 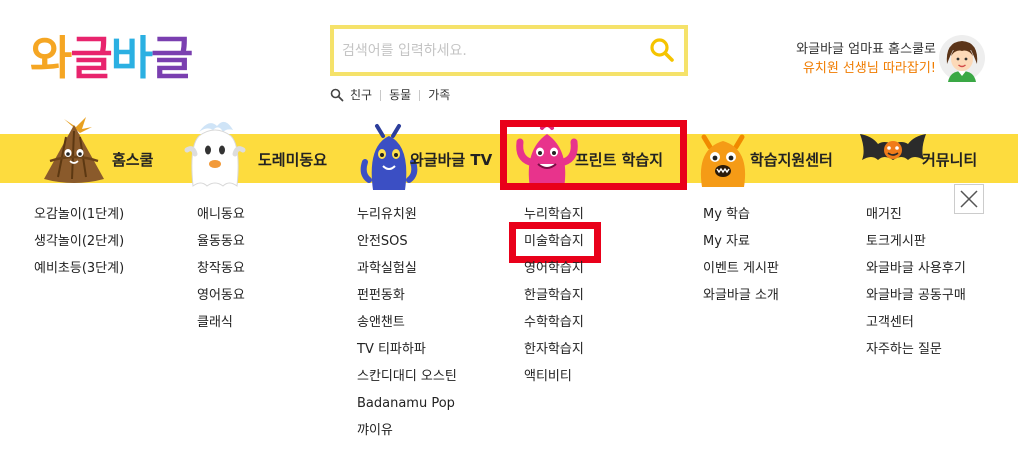 What do you see at coordinates (79, 274) in the screenshot?
I see `menu-item: 예비초등(3단계)` at bounding box center [79, 274].